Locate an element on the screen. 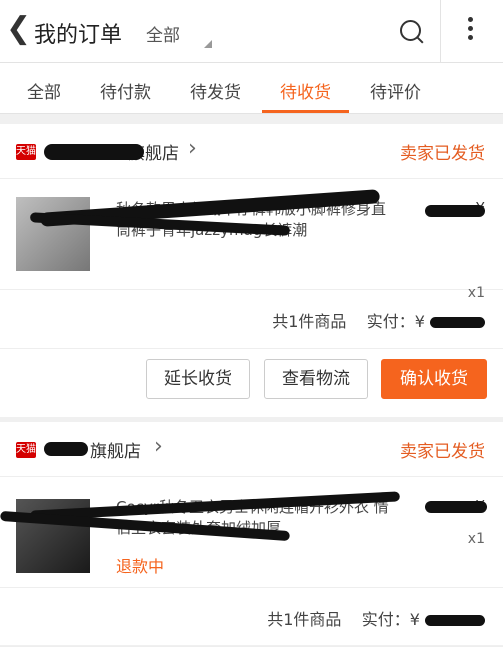  dropdown-triangle-icon is located at coordinates (208, 44).